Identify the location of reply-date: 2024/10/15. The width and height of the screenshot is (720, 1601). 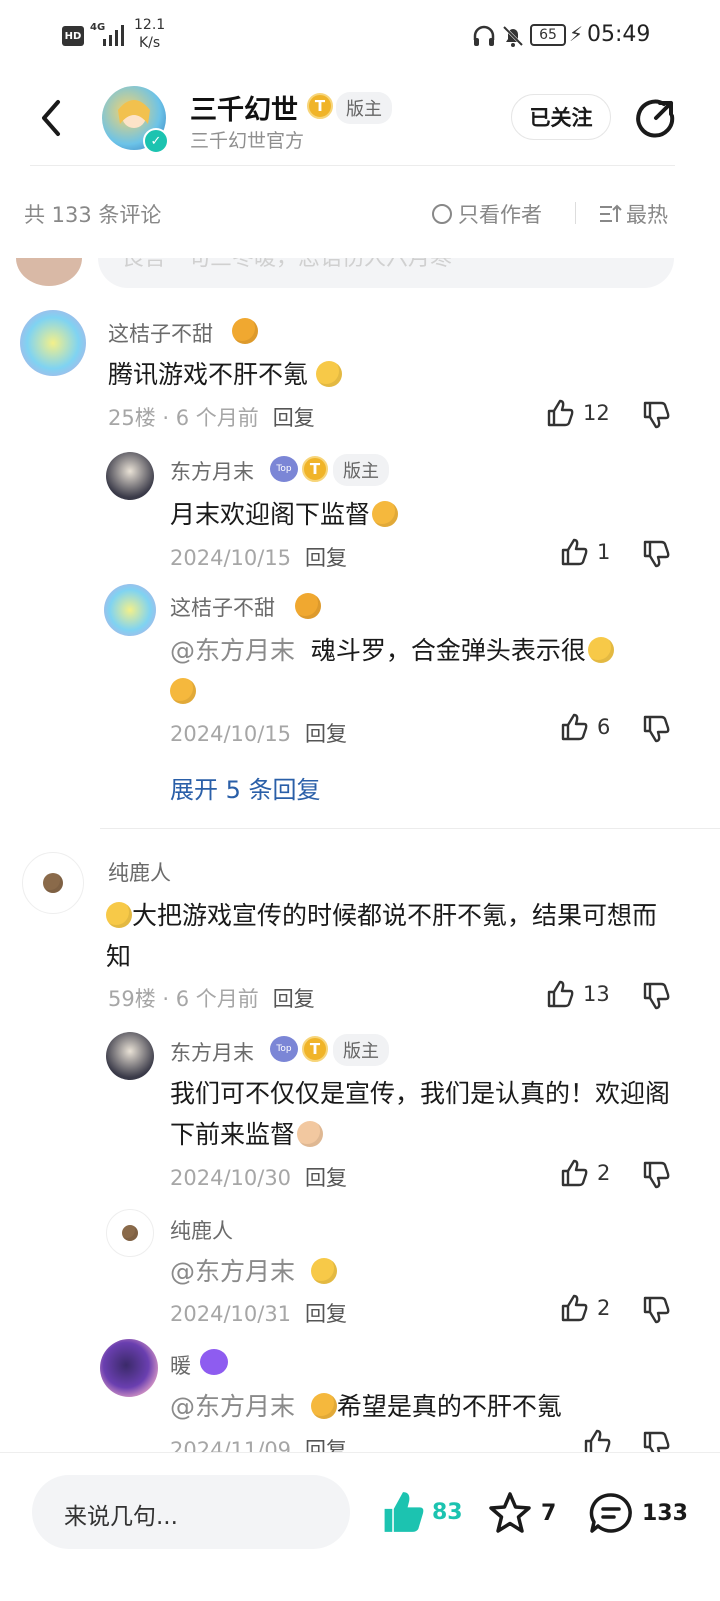
(231, 734).